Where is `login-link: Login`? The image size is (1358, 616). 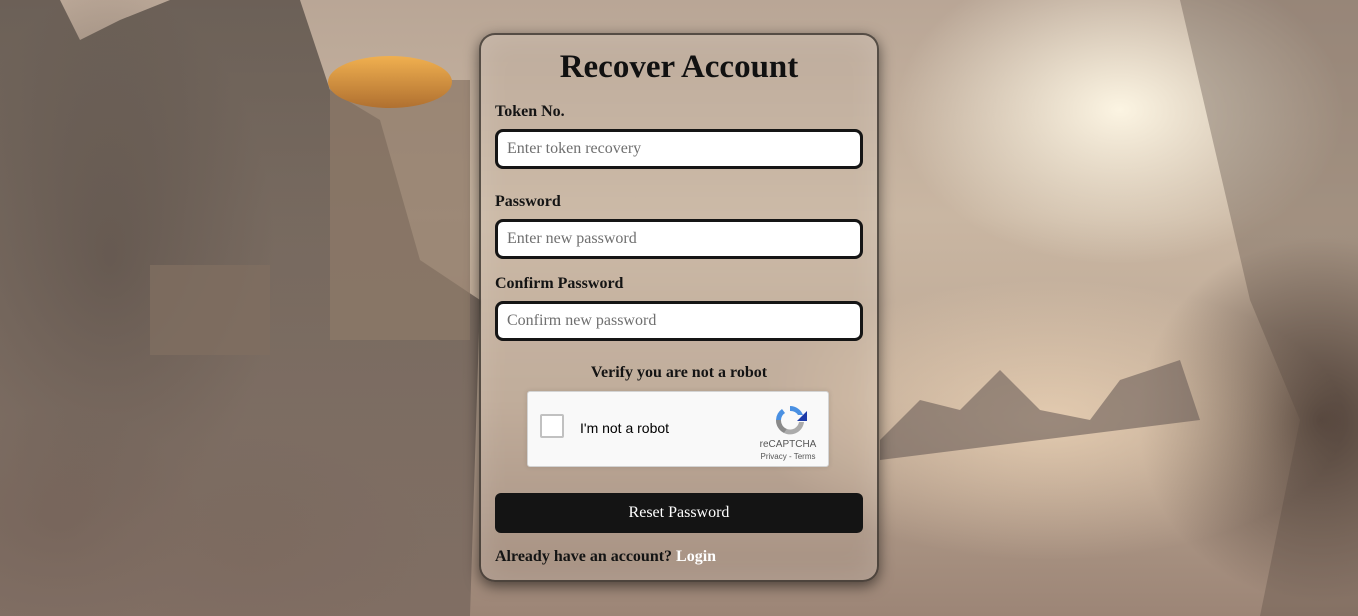
login-link: Login is located at coordinates (696, 556).